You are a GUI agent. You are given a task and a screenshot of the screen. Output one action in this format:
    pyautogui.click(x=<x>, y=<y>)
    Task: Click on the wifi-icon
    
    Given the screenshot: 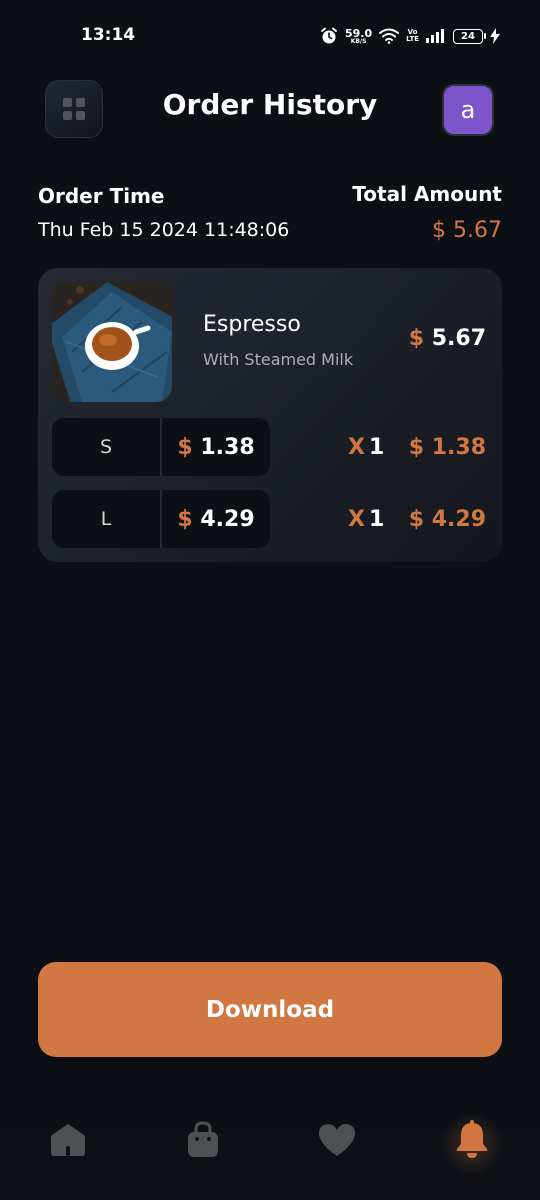 What is the action you would take?
    pyautogui.click(x=389, y=36)
    